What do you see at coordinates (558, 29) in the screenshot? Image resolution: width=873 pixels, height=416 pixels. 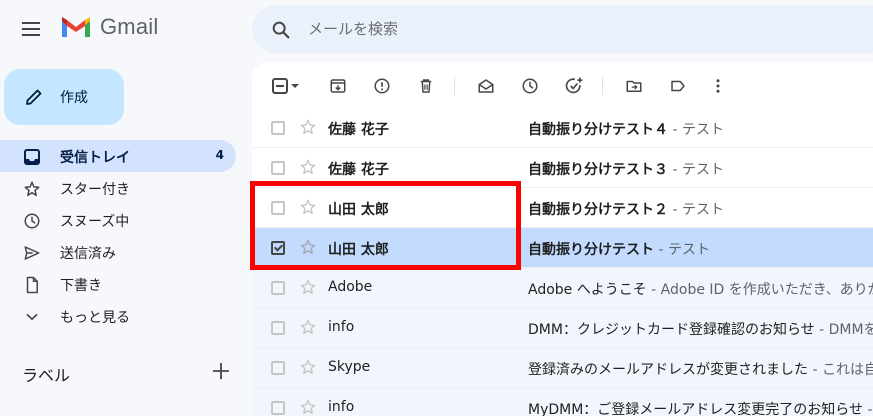 I see `search-input` at bounding box center [558, 29].